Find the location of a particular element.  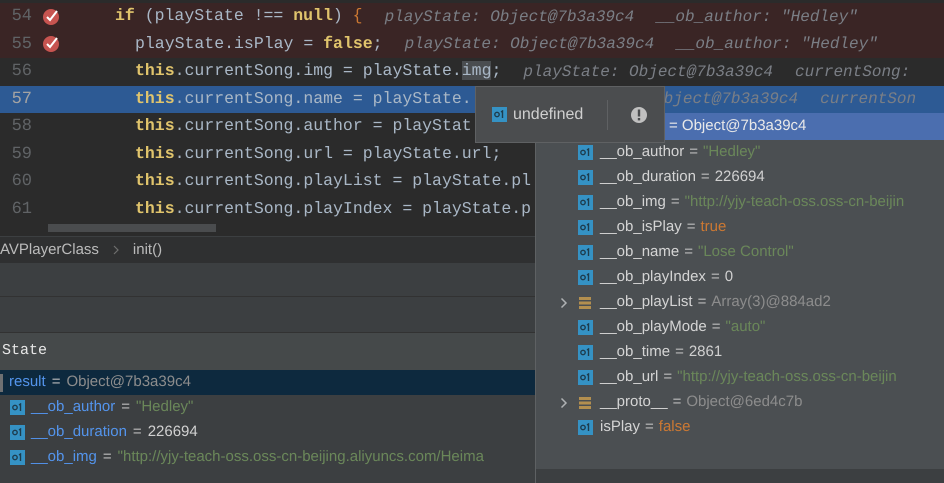

variable-name: __ob_url is located at coordinates (629, 377).